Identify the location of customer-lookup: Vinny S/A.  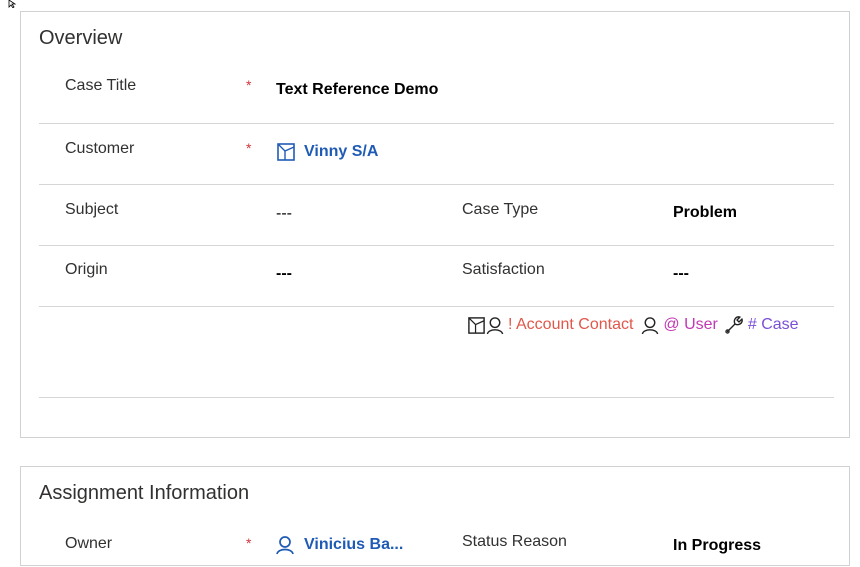
(327, 152).